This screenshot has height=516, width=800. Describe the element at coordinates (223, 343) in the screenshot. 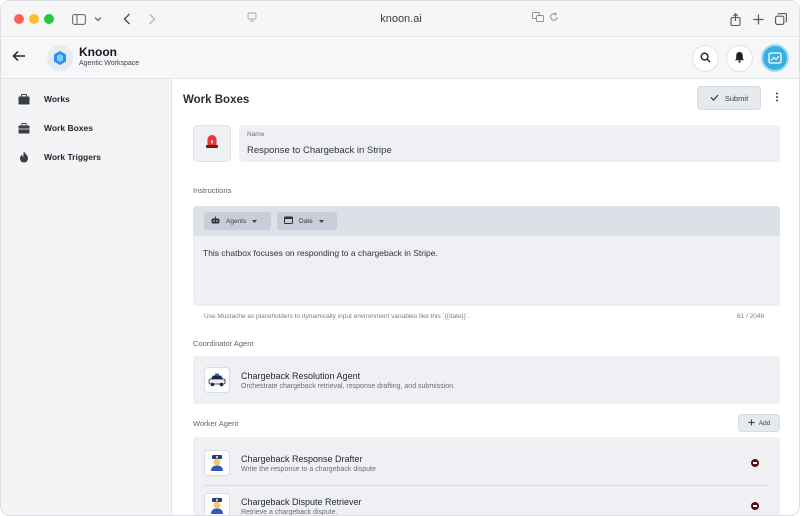

I see `coordinator-agent-label: Coordinator Agent` at that location.